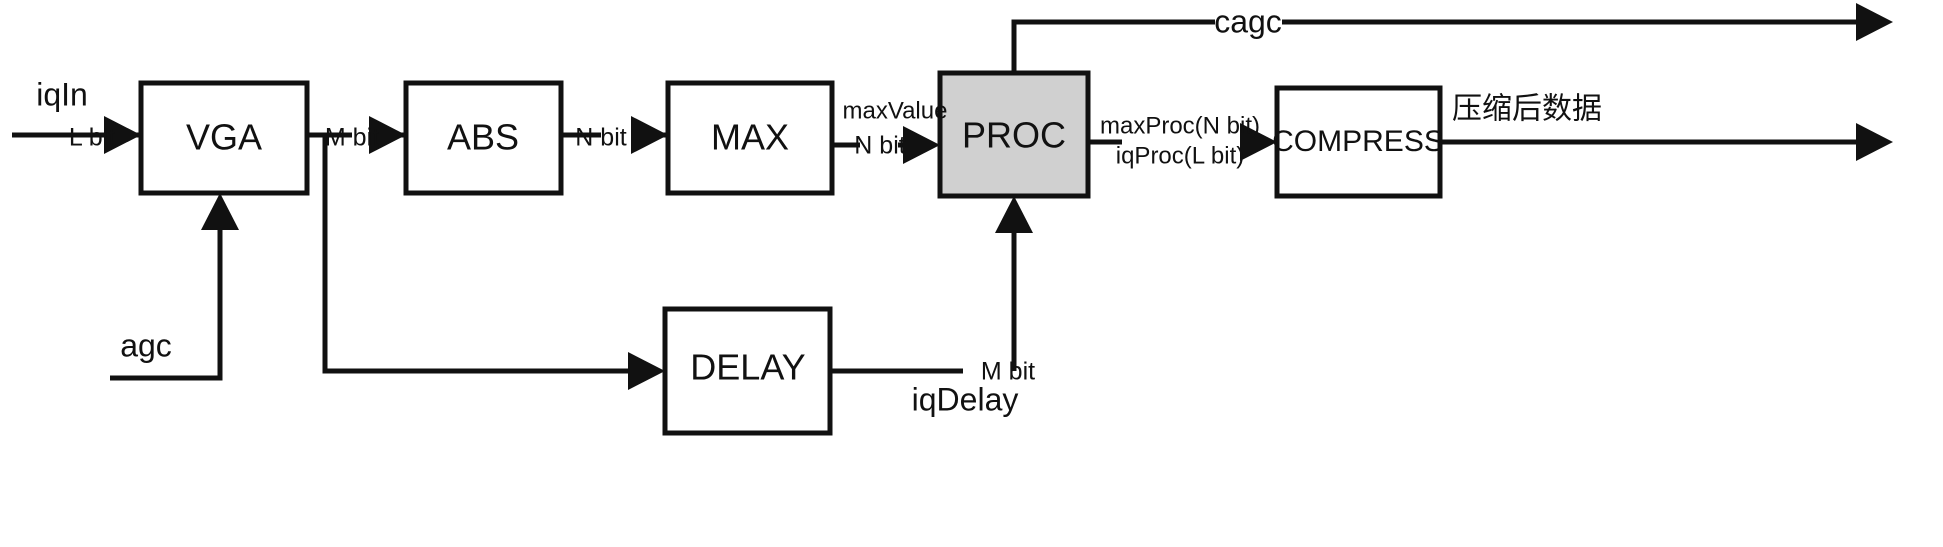 This screenshot has height=547, width=1943. What do you see at coordinates (1527, 109) in the screenshot?
I see `label-compressed-output: 压缩后数据` at bounding box center [1527, 109].